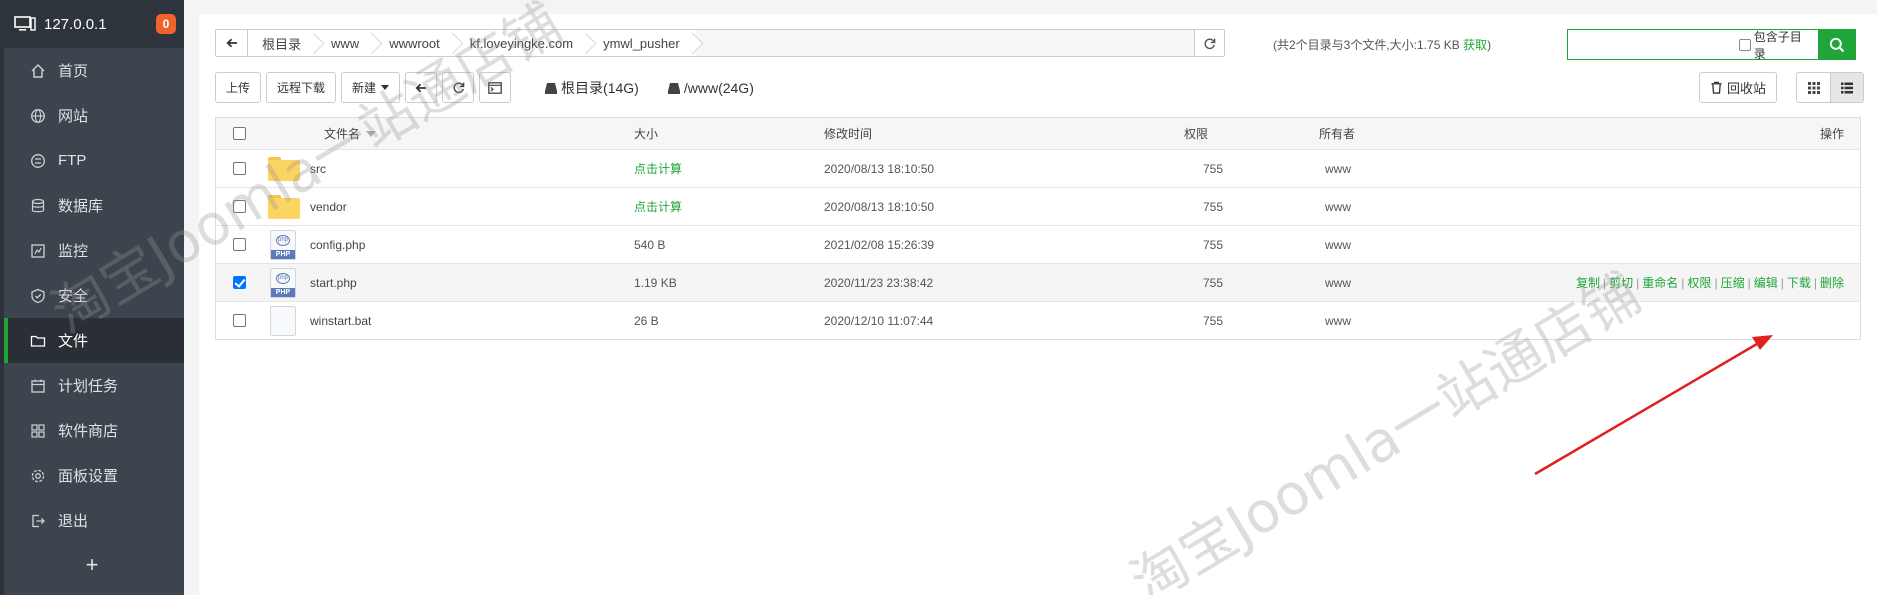 Image resolution: width=1877 pixels, height=595 pixels. I want to click on terminal-button, so click(495, 87).